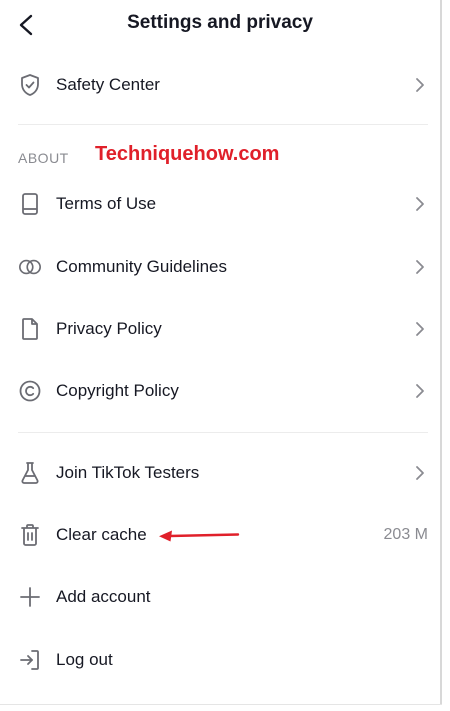 This screenshot has width=450, height=711. Describe the element at coordinates (199, 536) in the screenshot. I see `annotation-arrow-icon` at that location.